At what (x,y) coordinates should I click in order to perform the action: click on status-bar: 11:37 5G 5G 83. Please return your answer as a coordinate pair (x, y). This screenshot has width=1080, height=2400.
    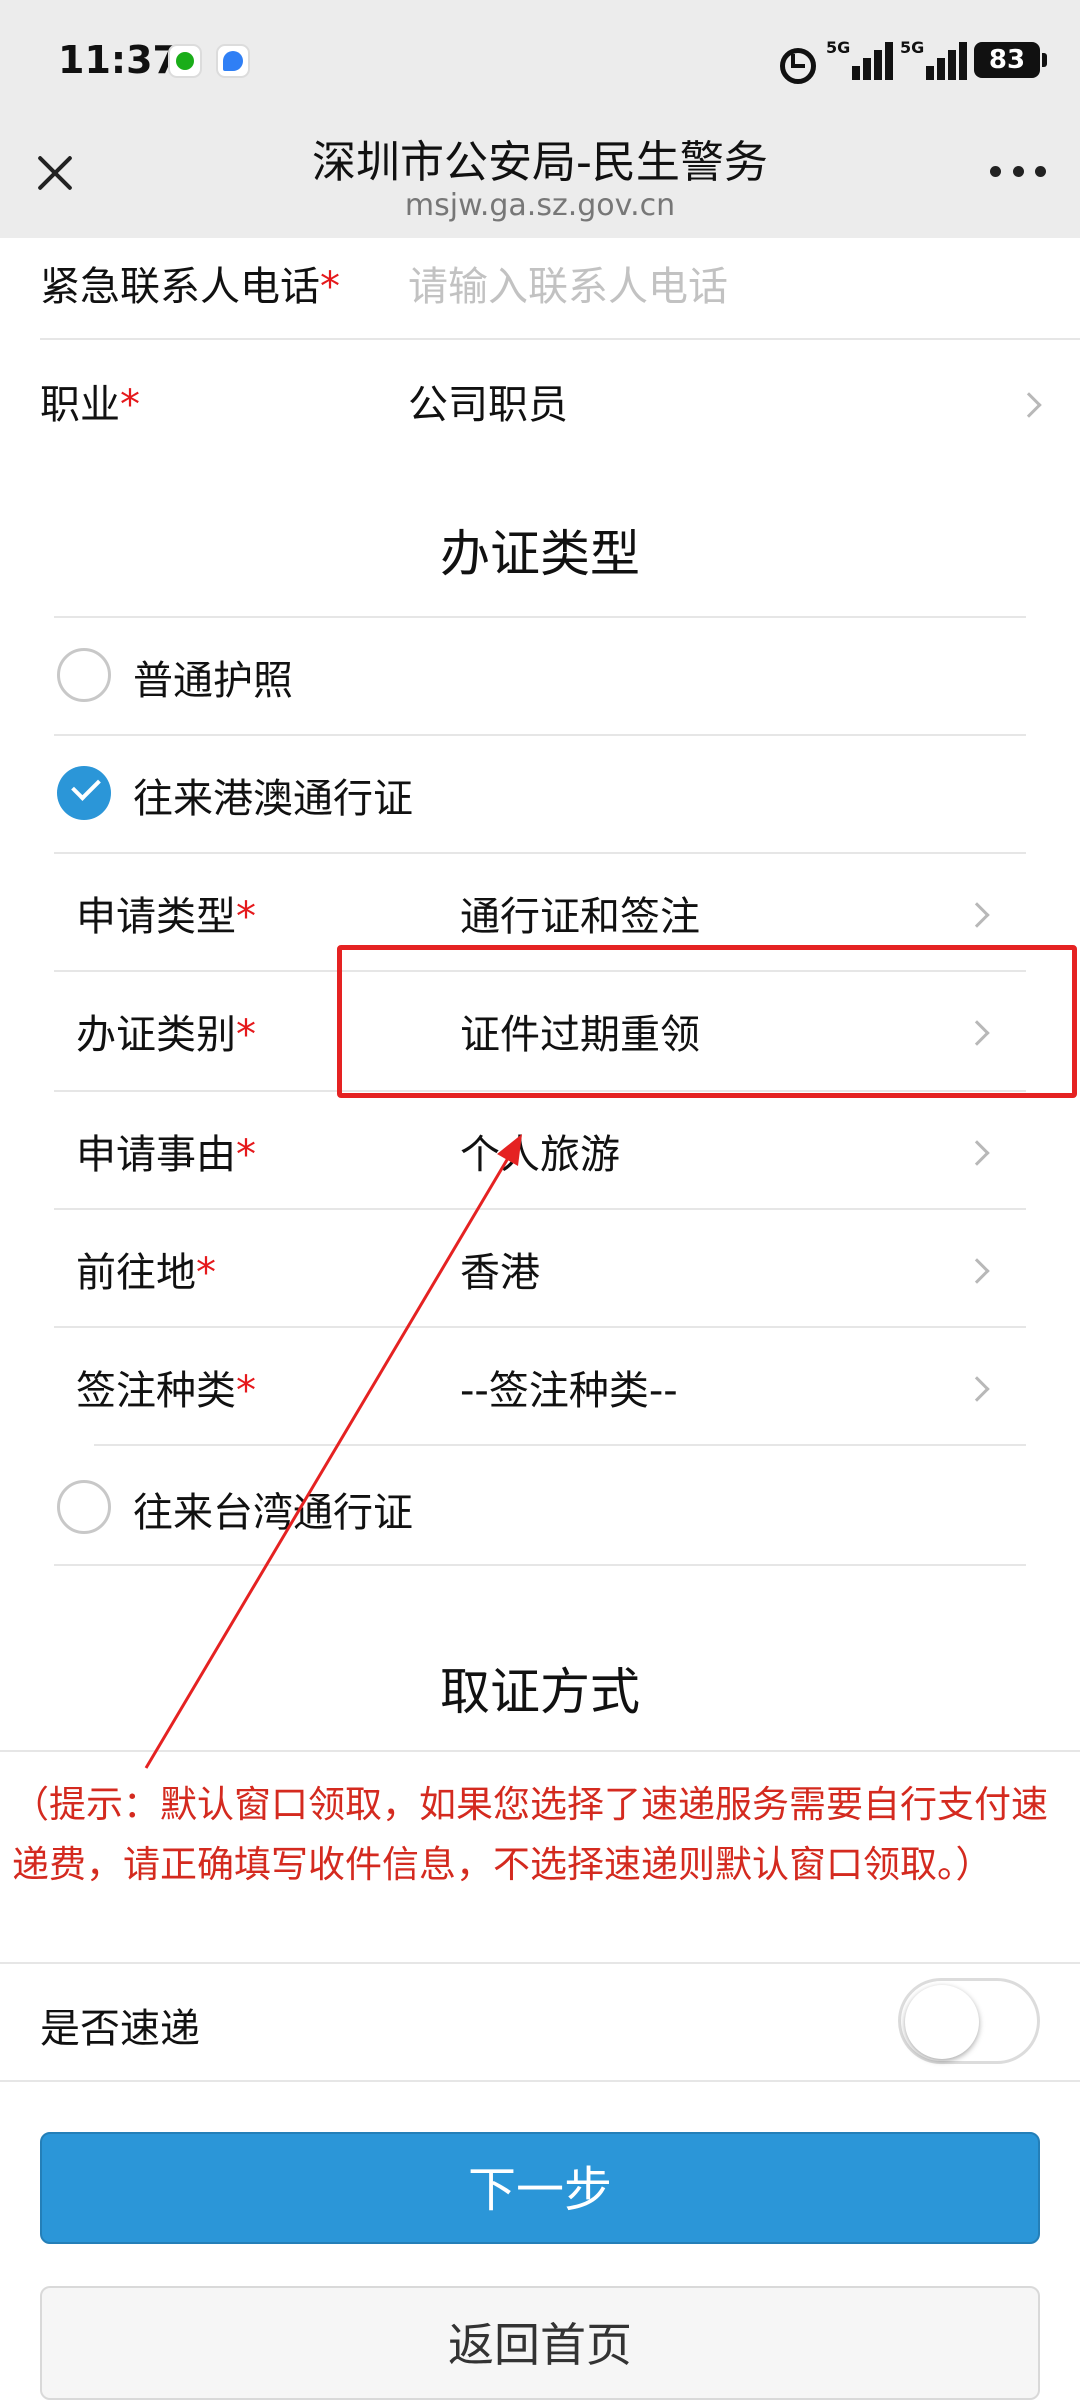
    Looking at the image, I should click on (540, 60).